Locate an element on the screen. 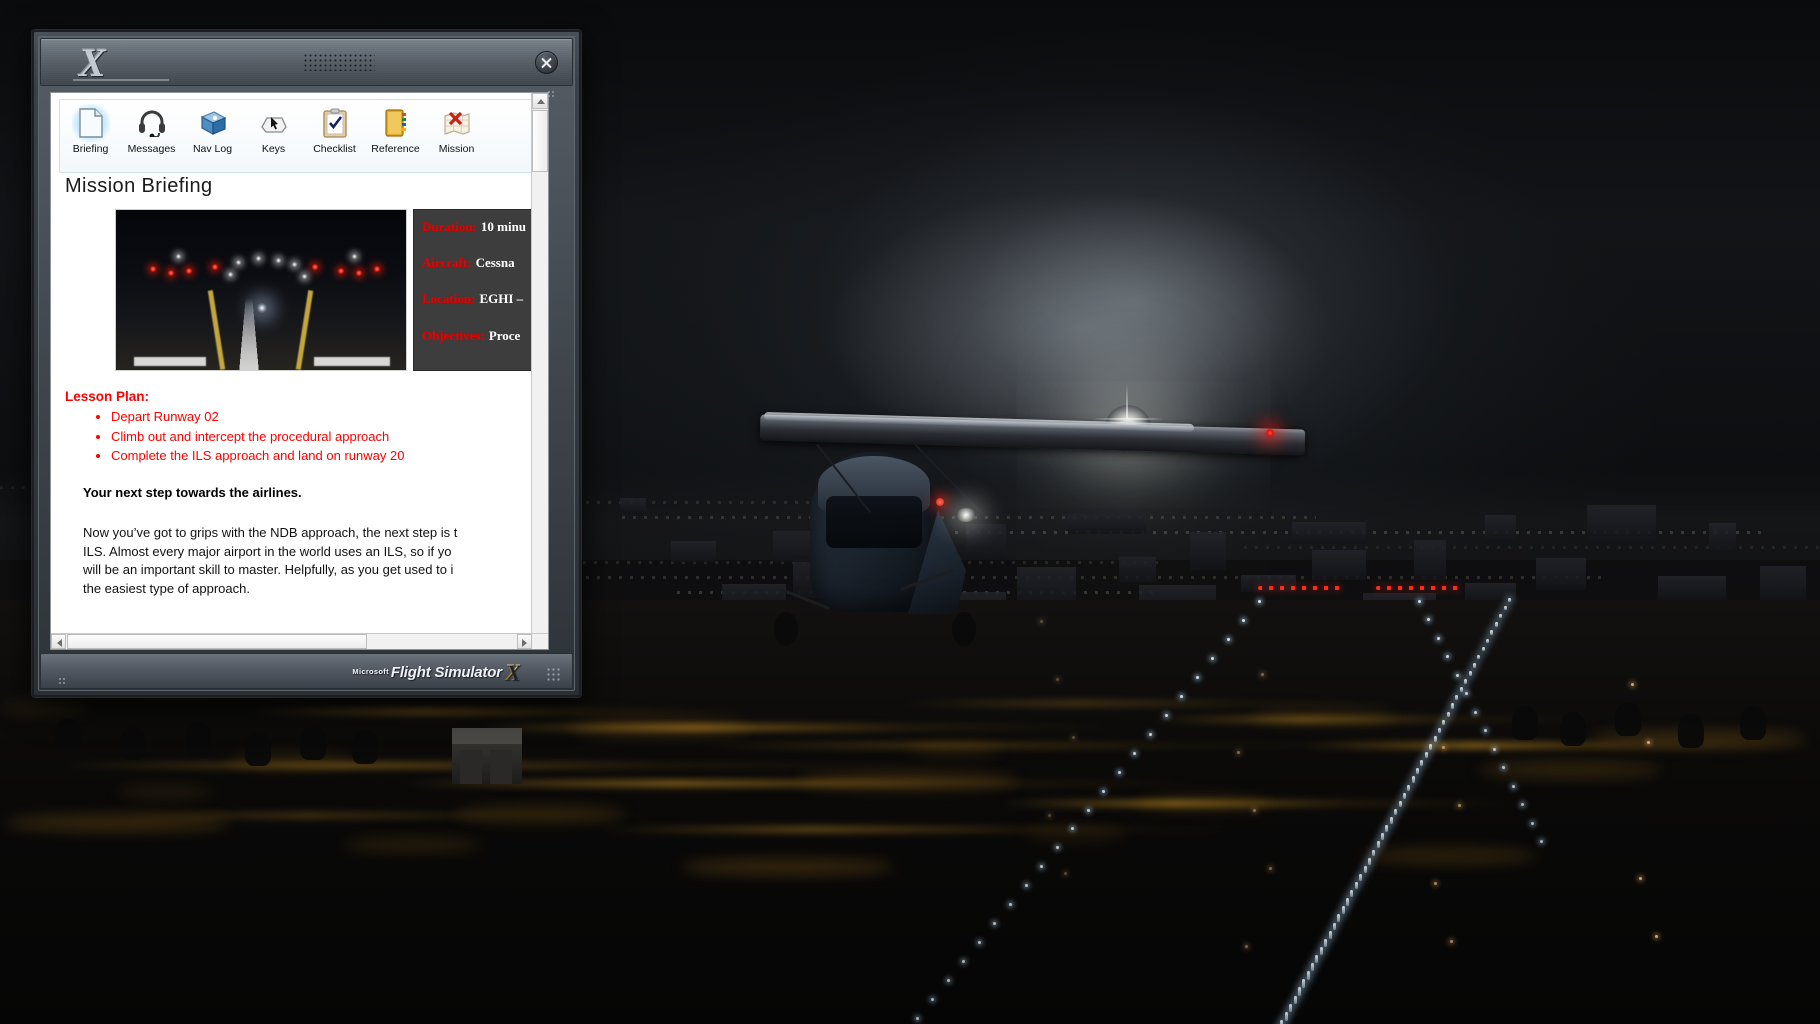 The height and width of the screenshot is (1024, 1820). info-row-objectives: Objectives: Proce is located at coordinates (471, 336).